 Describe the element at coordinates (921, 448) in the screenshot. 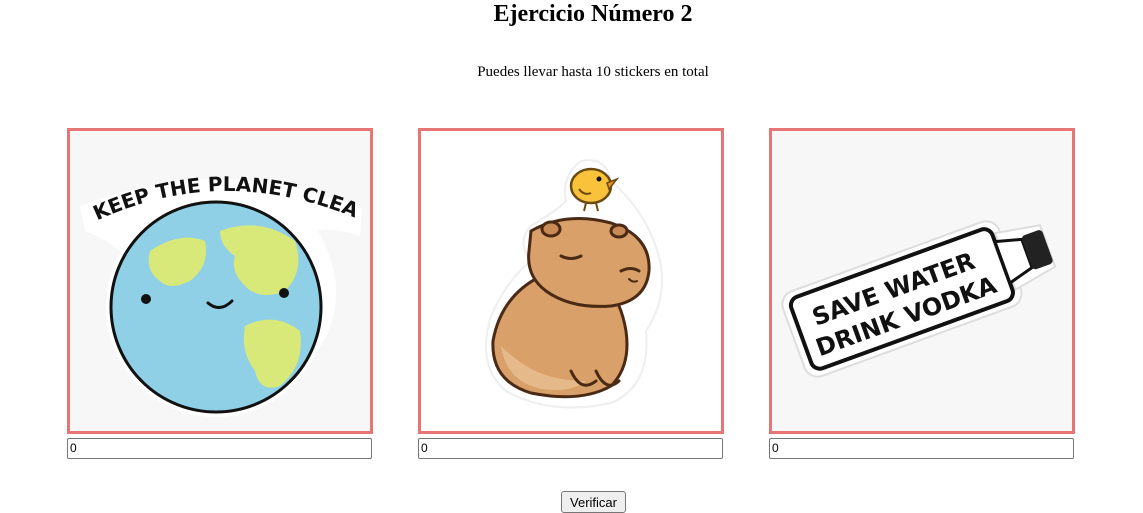

I see `quantity-input-vodka` at that location.